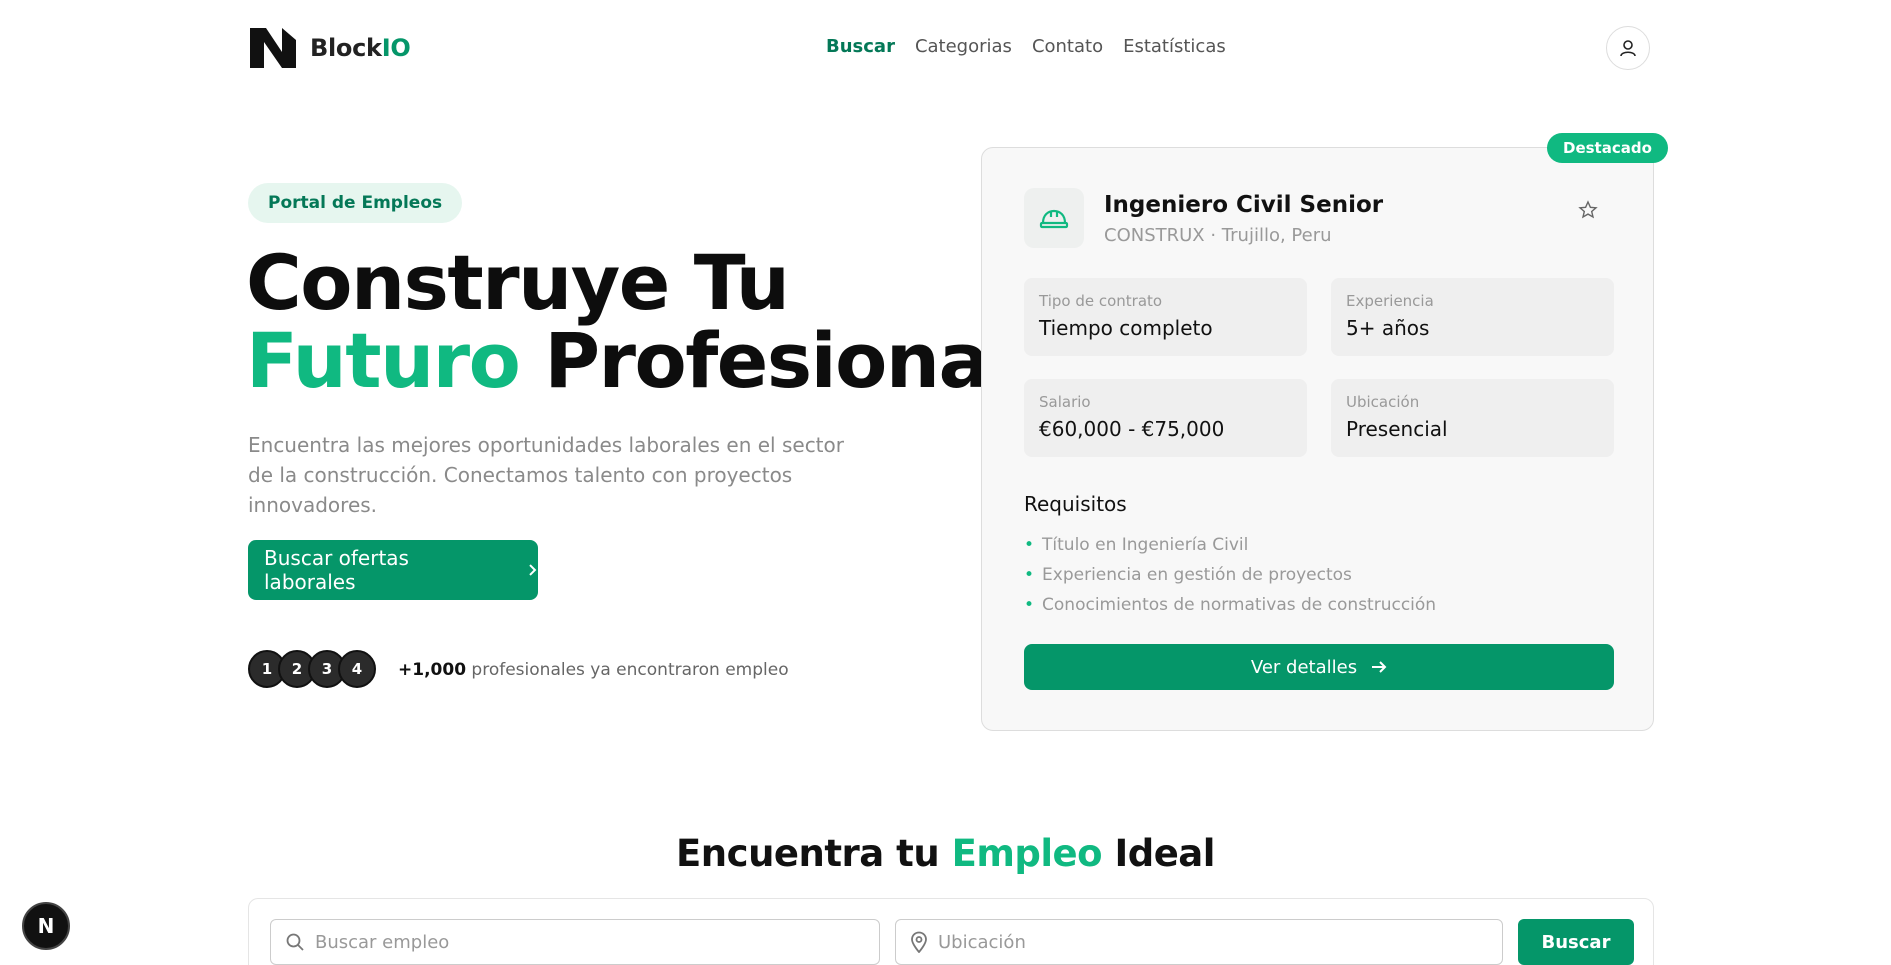  I want to click on chevron-right-icon, so click(533, 570).